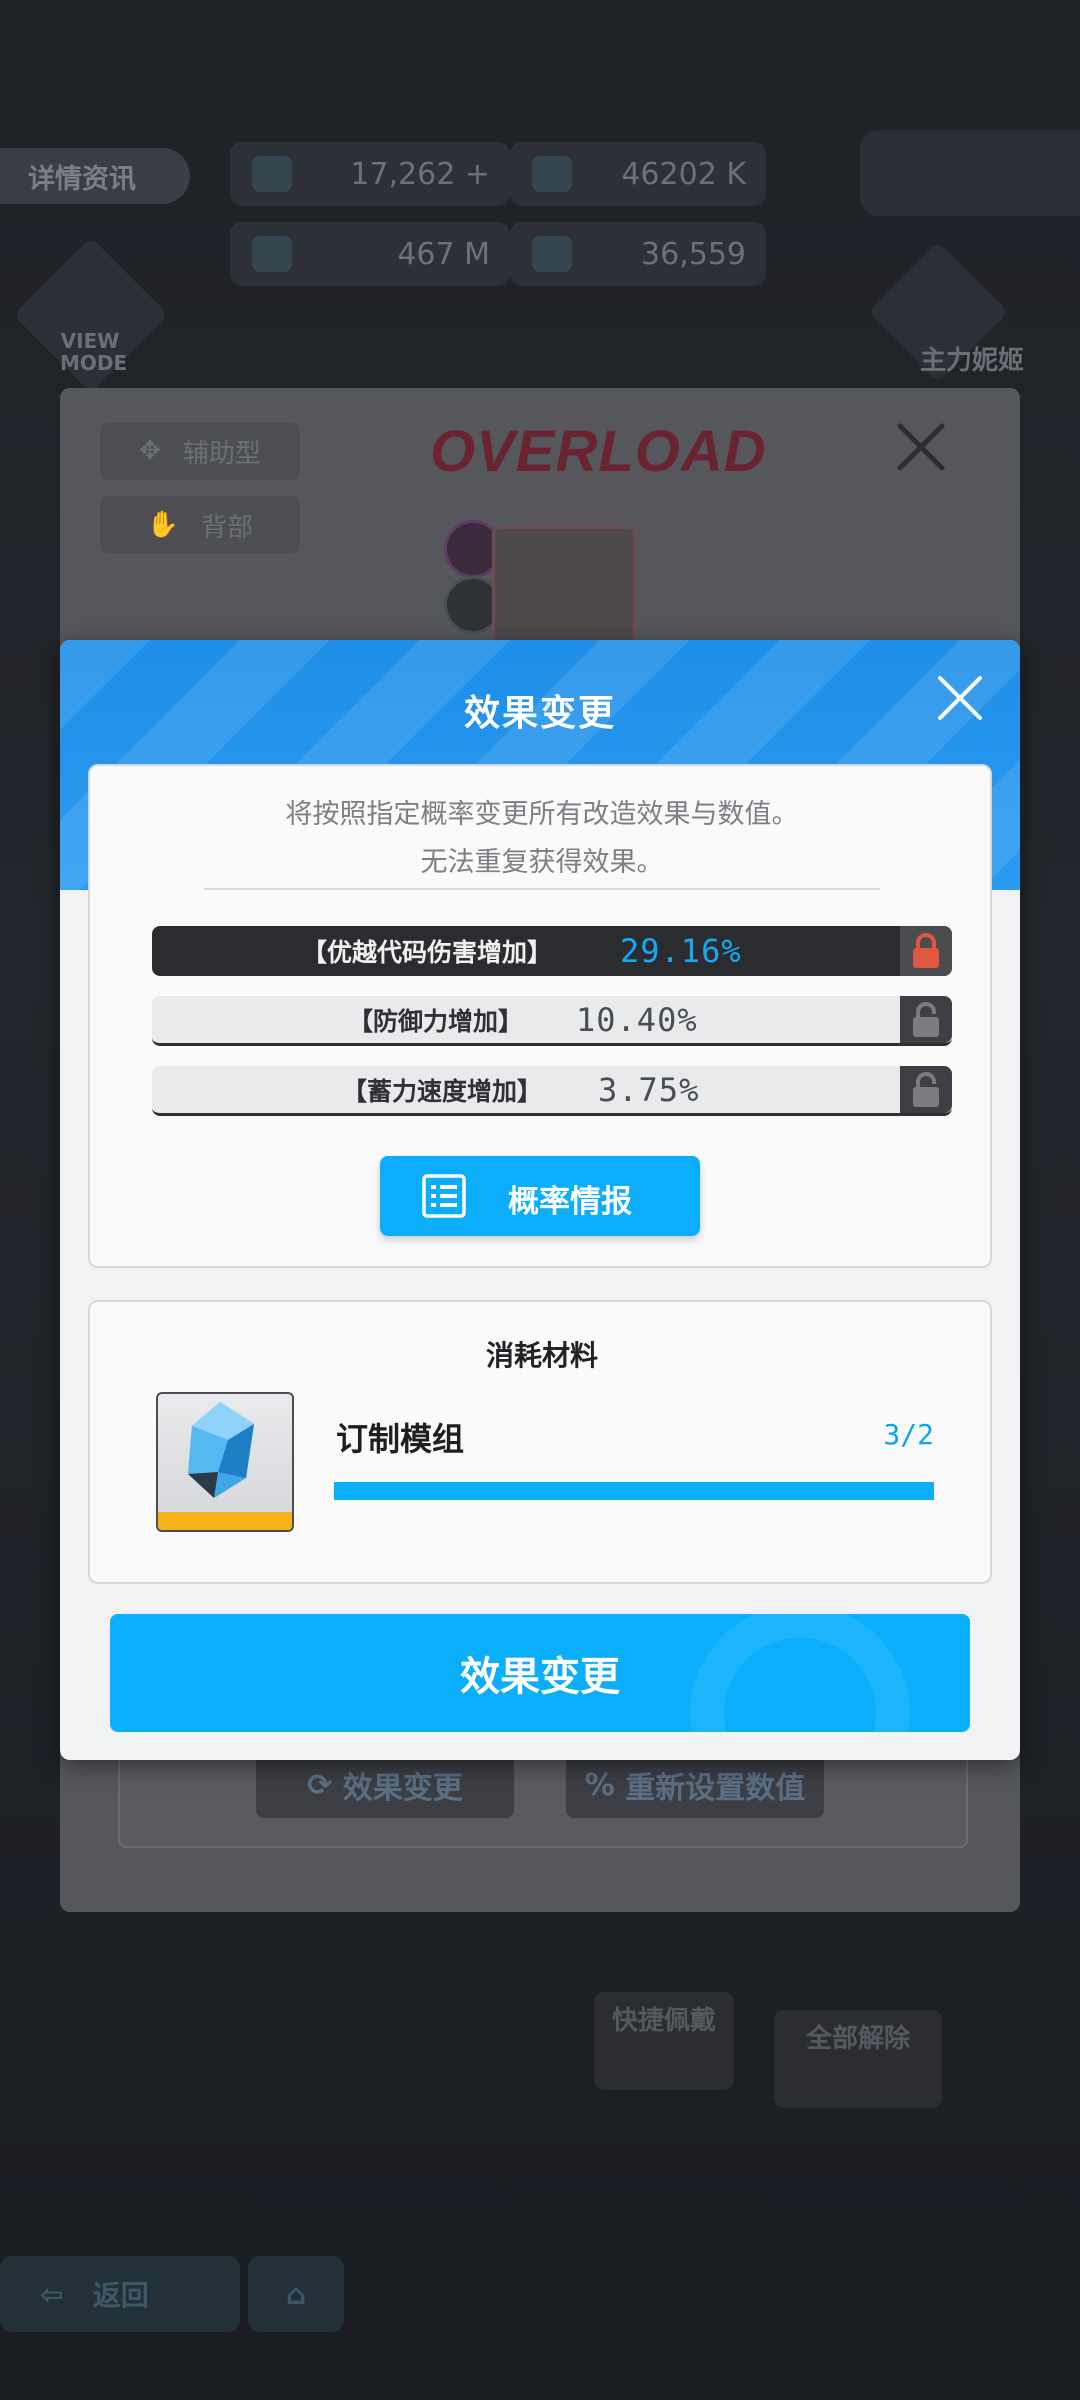  Describe the element at coordinates (570, 1202) in the screenshot. I see `probability-info-label: 概率情报` at that location.